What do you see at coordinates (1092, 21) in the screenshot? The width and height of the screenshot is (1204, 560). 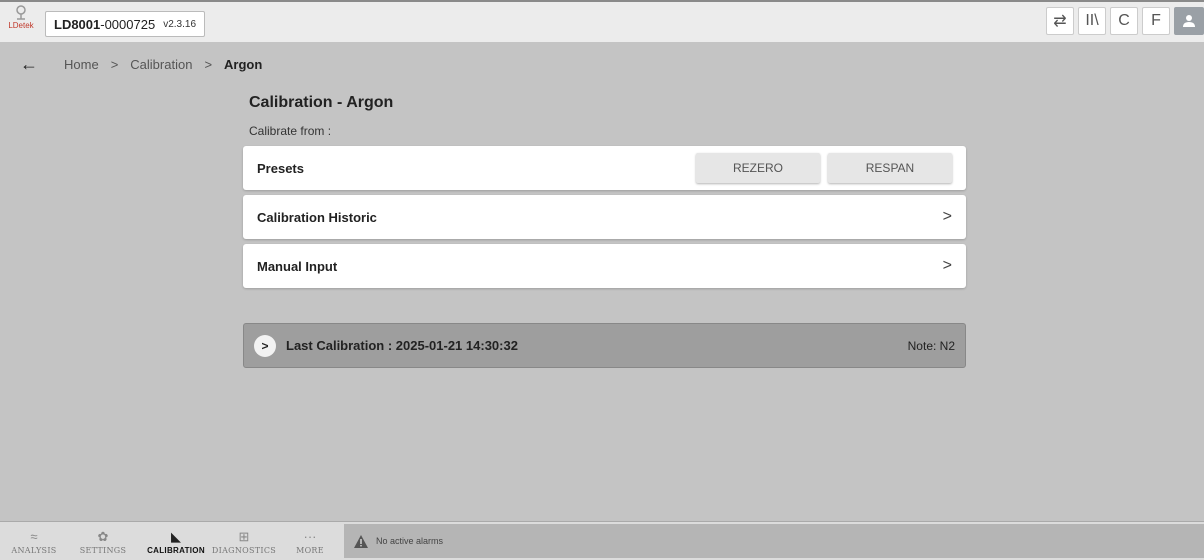 I see `library-icon: II\` at bounding box center [1092, 21].